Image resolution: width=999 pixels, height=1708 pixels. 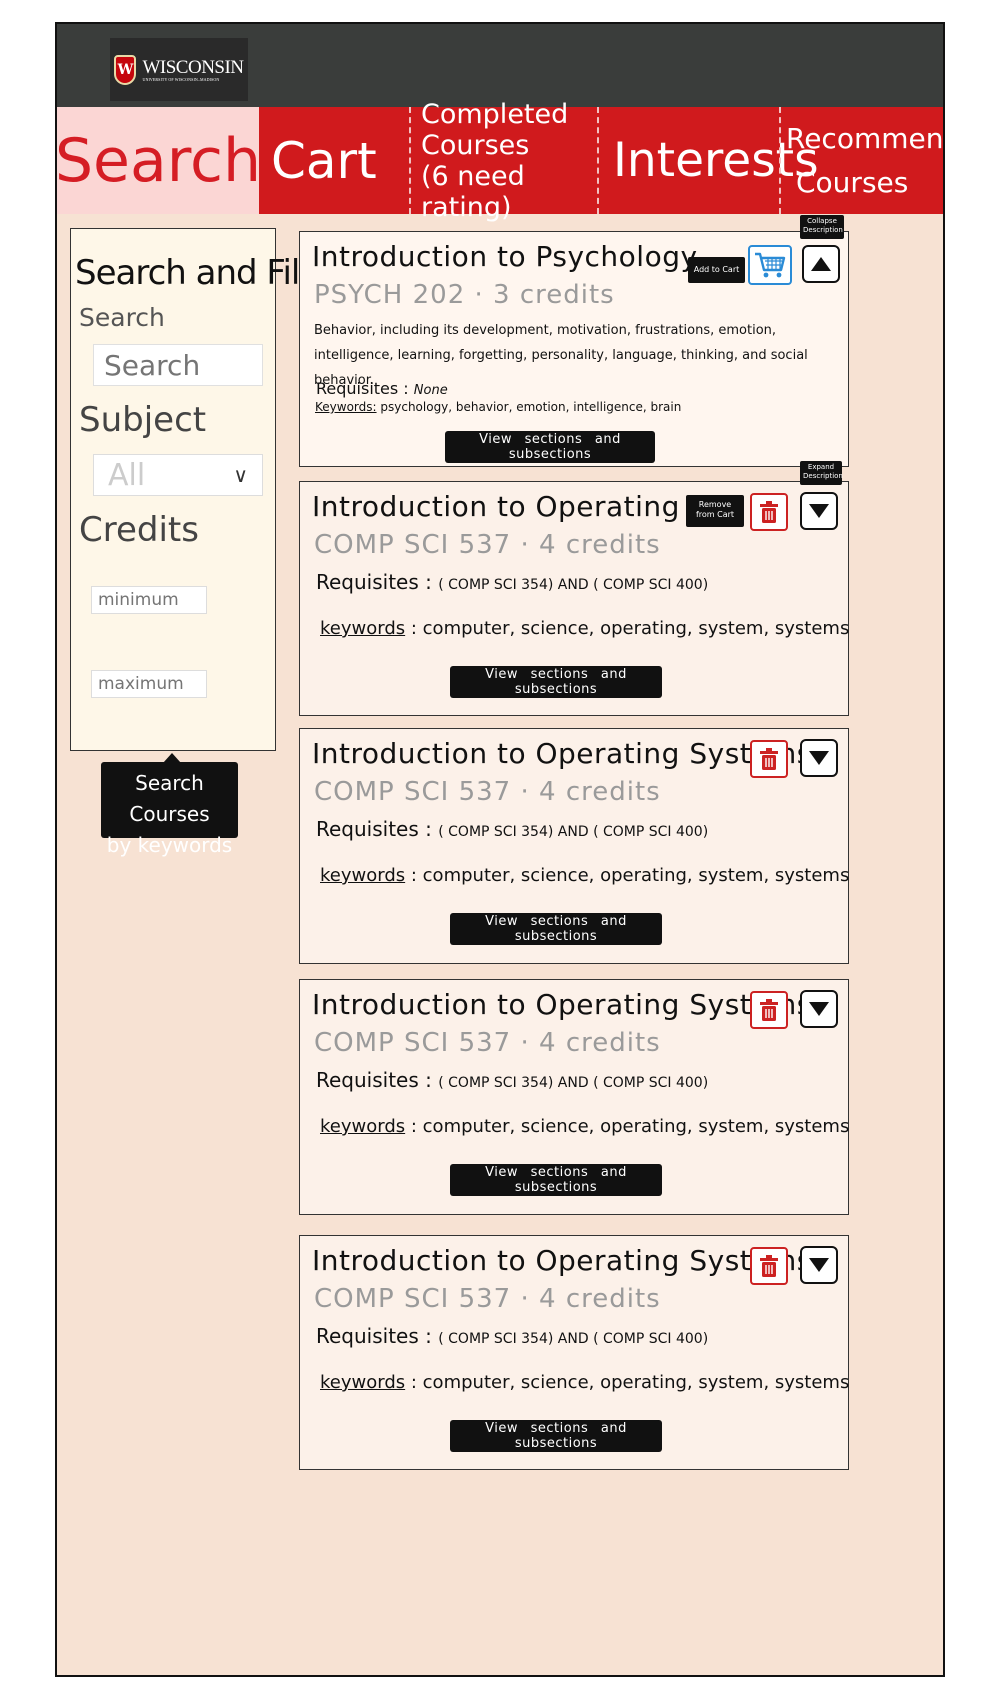 I want to click on subject-select: All ∨, so click(x=178, y=475).